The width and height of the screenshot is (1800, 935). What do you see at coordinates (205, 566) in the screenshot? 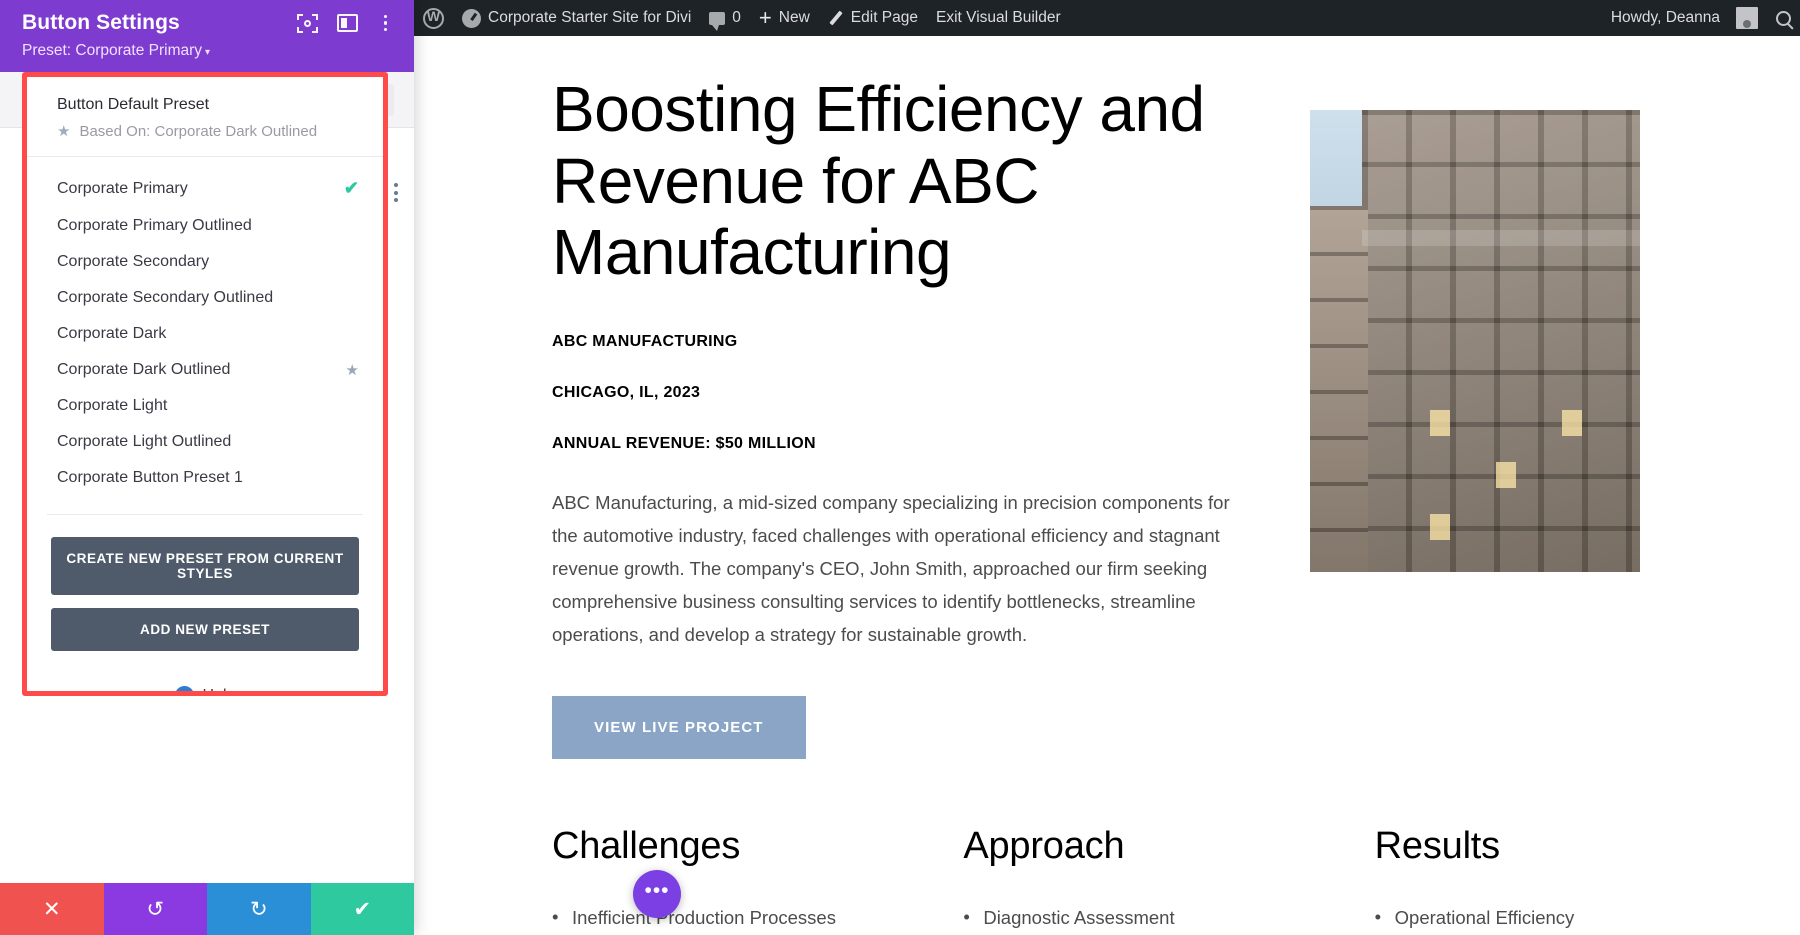
I see `create-new-preset-from-current-styles-button: CREATE NEW PRESET FROM CURRENT STYLES` at bounding box center [205, 566].